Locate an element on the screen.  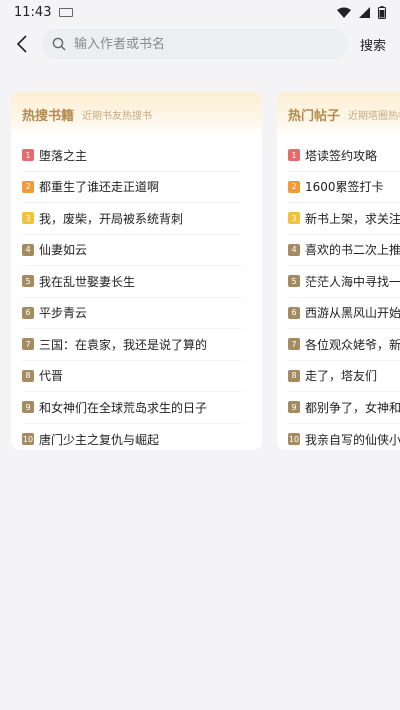
search-icon is located at coordinates (59, 44).